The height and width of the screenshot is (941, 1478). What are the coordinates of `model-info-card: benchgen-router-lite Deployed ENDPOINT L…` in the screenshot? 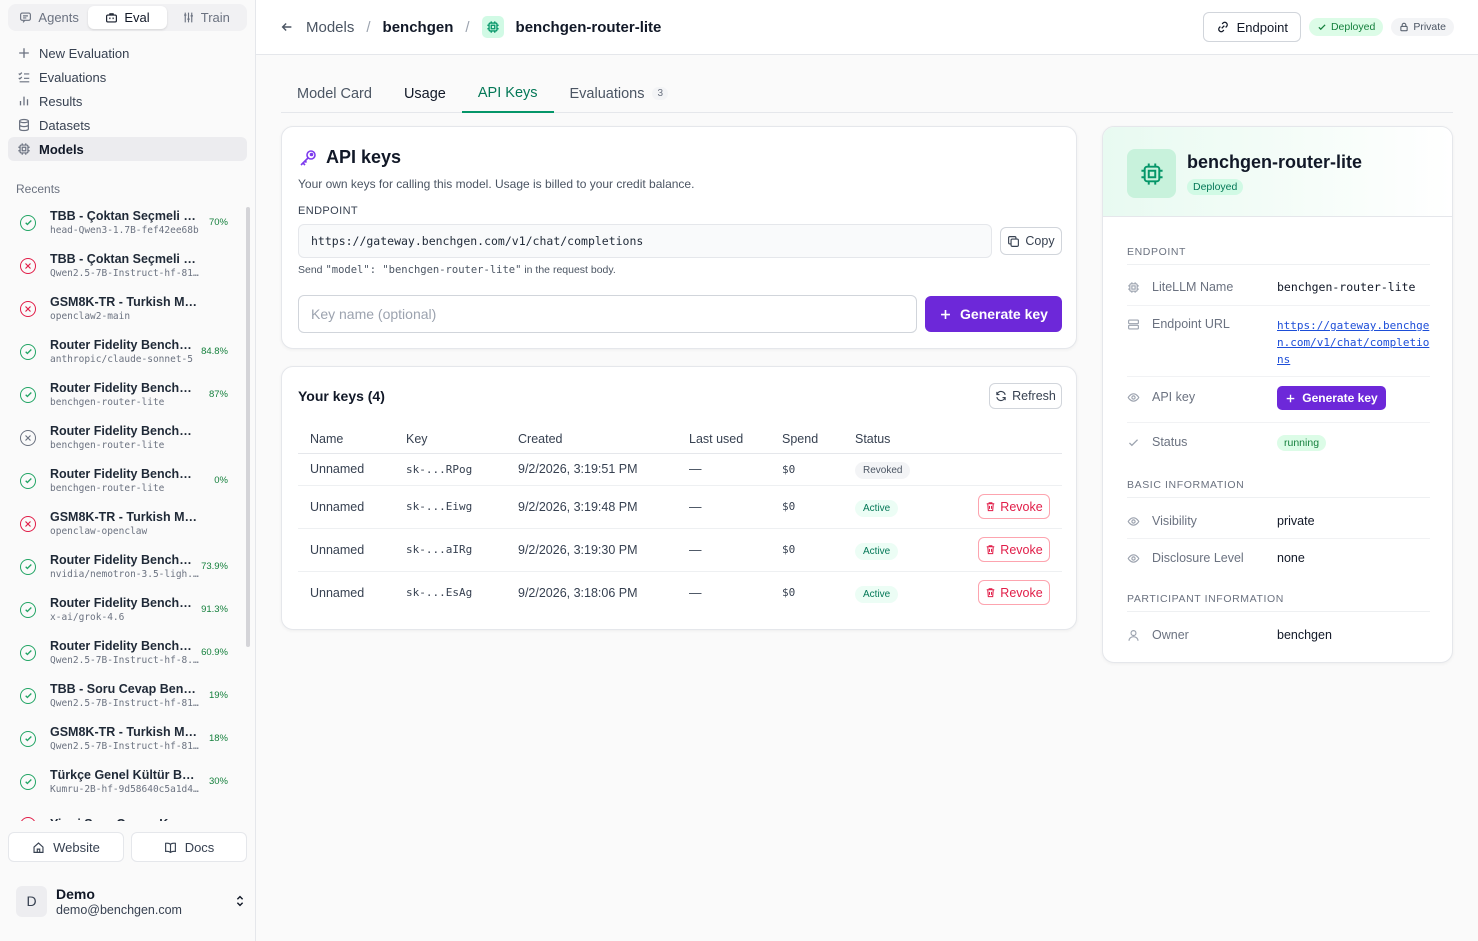 It's located at (1277, 394).